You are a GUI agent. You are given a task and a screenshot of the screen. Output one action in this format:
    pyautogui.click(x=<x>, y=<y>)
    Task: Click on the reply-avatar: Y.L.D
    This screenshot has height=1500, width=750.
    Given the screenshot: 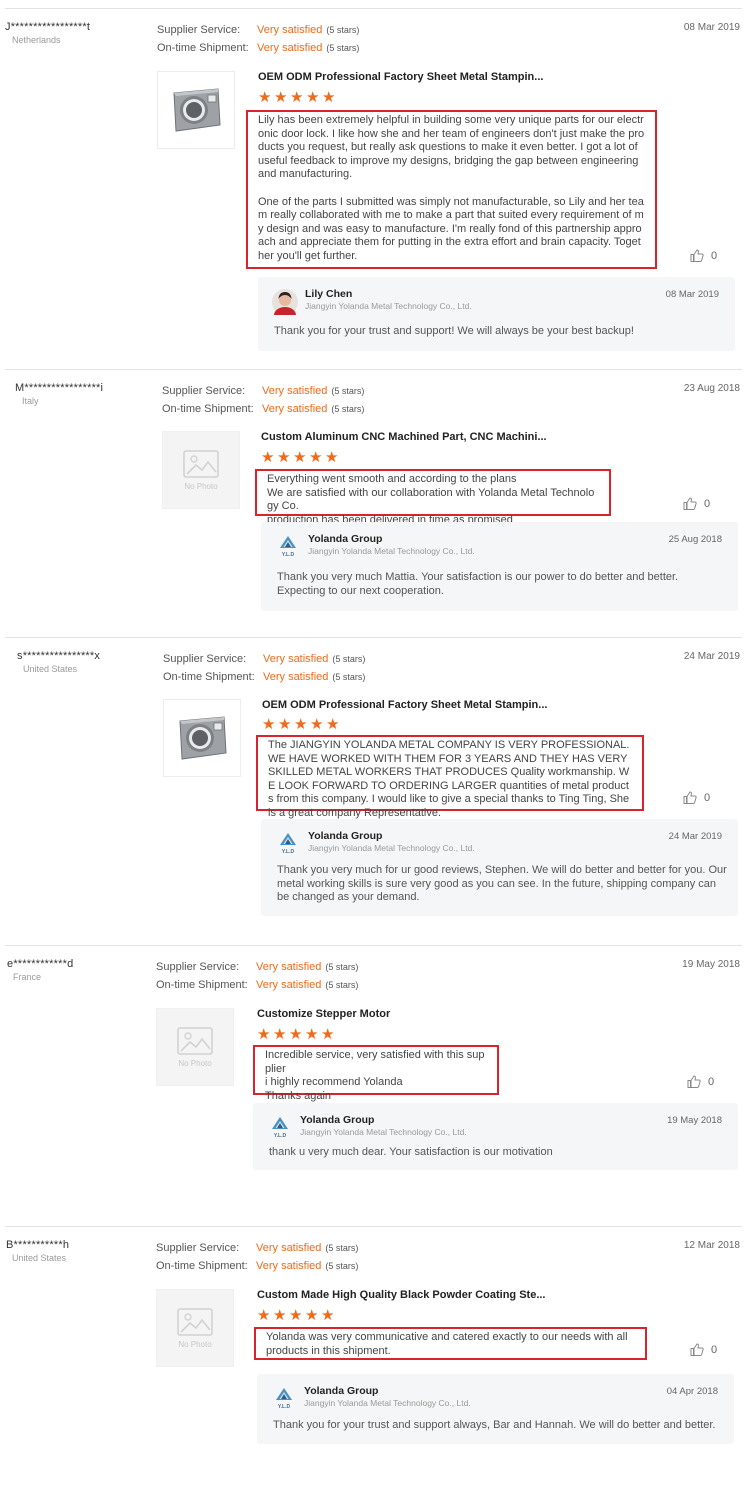 What is the action you would take?
    pyautogui.click(x=288, y=844)
    